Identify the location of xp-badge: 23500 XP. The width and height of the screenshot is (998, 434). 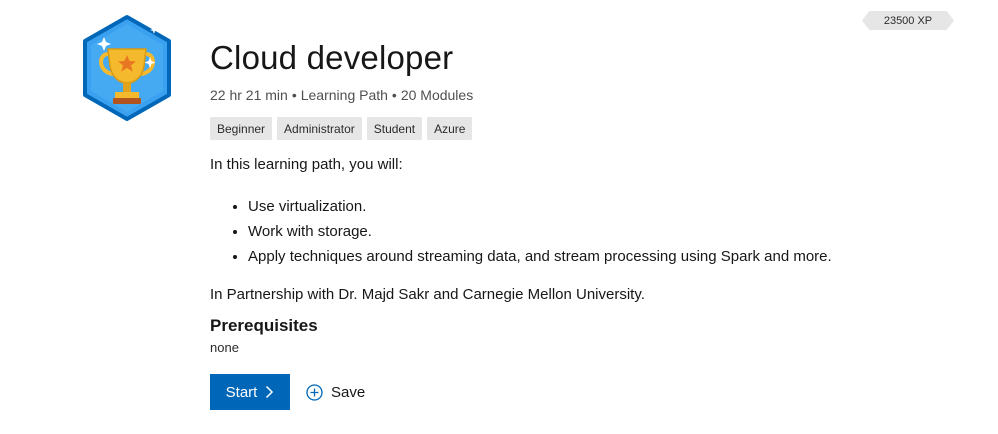
(908, 20).